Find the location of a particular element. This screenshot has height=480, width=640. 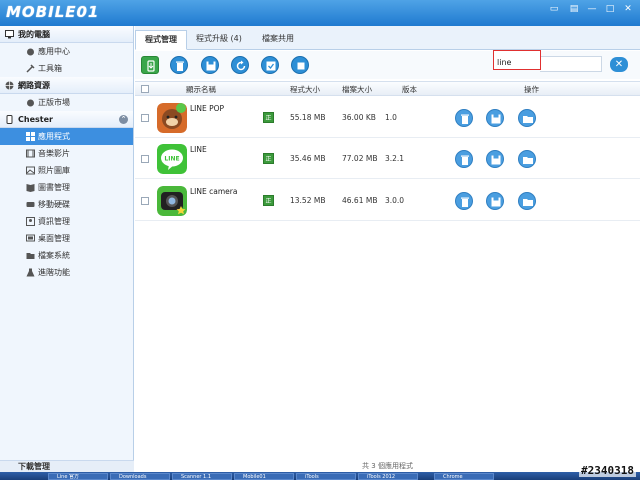

download-manager: 下載管理 is located at coordinates (67, 466).